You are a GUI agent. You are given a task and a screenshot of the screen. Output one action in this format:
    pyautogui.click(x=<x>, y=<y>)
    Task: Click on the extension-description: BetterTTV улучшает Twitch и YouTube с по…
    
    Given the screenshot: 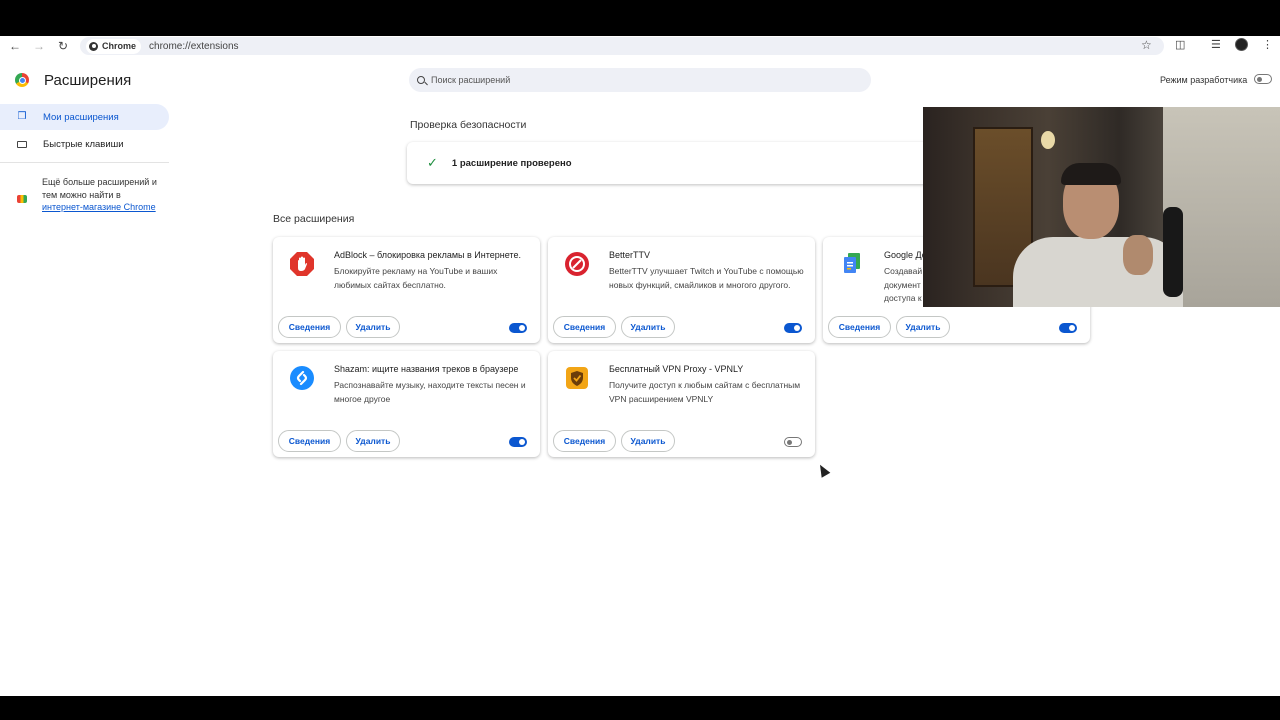 What is the action you would take?
    pyautogui.click(x=706, y=278)
    